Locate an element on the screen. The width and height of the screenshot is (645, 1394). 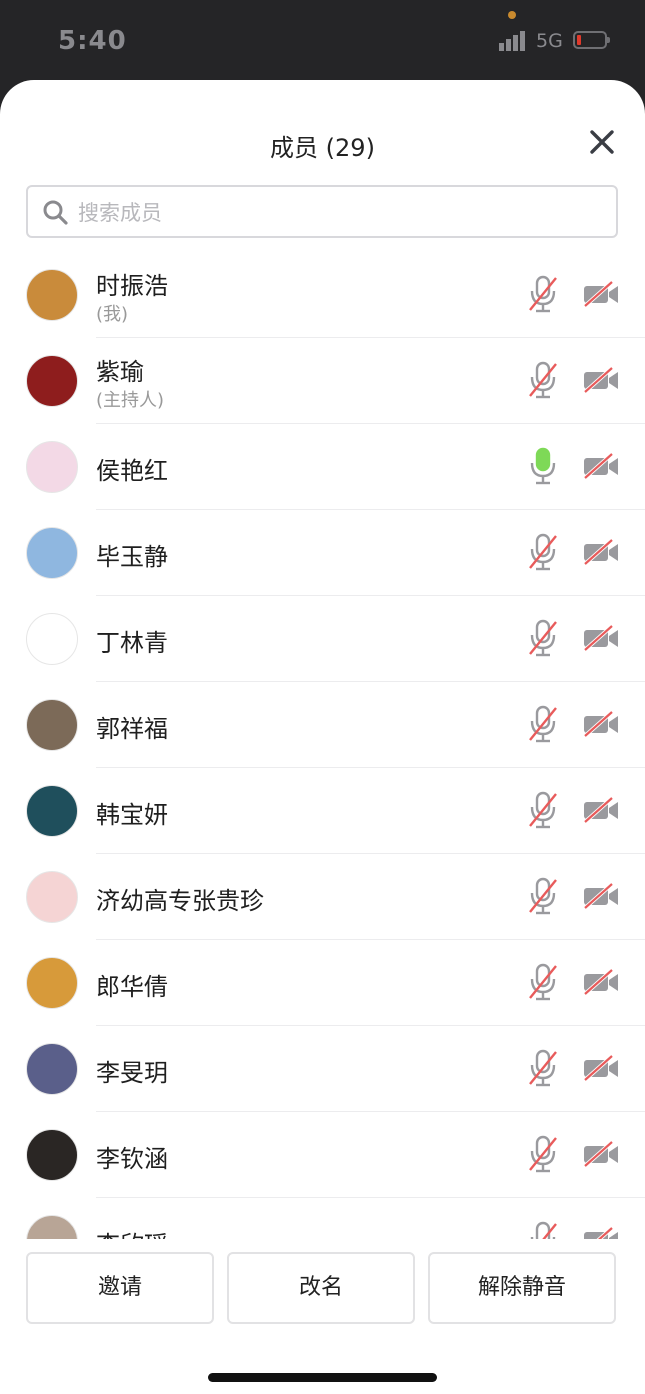
member-row: 李旻玥 is located at coordinates (322, 1069).